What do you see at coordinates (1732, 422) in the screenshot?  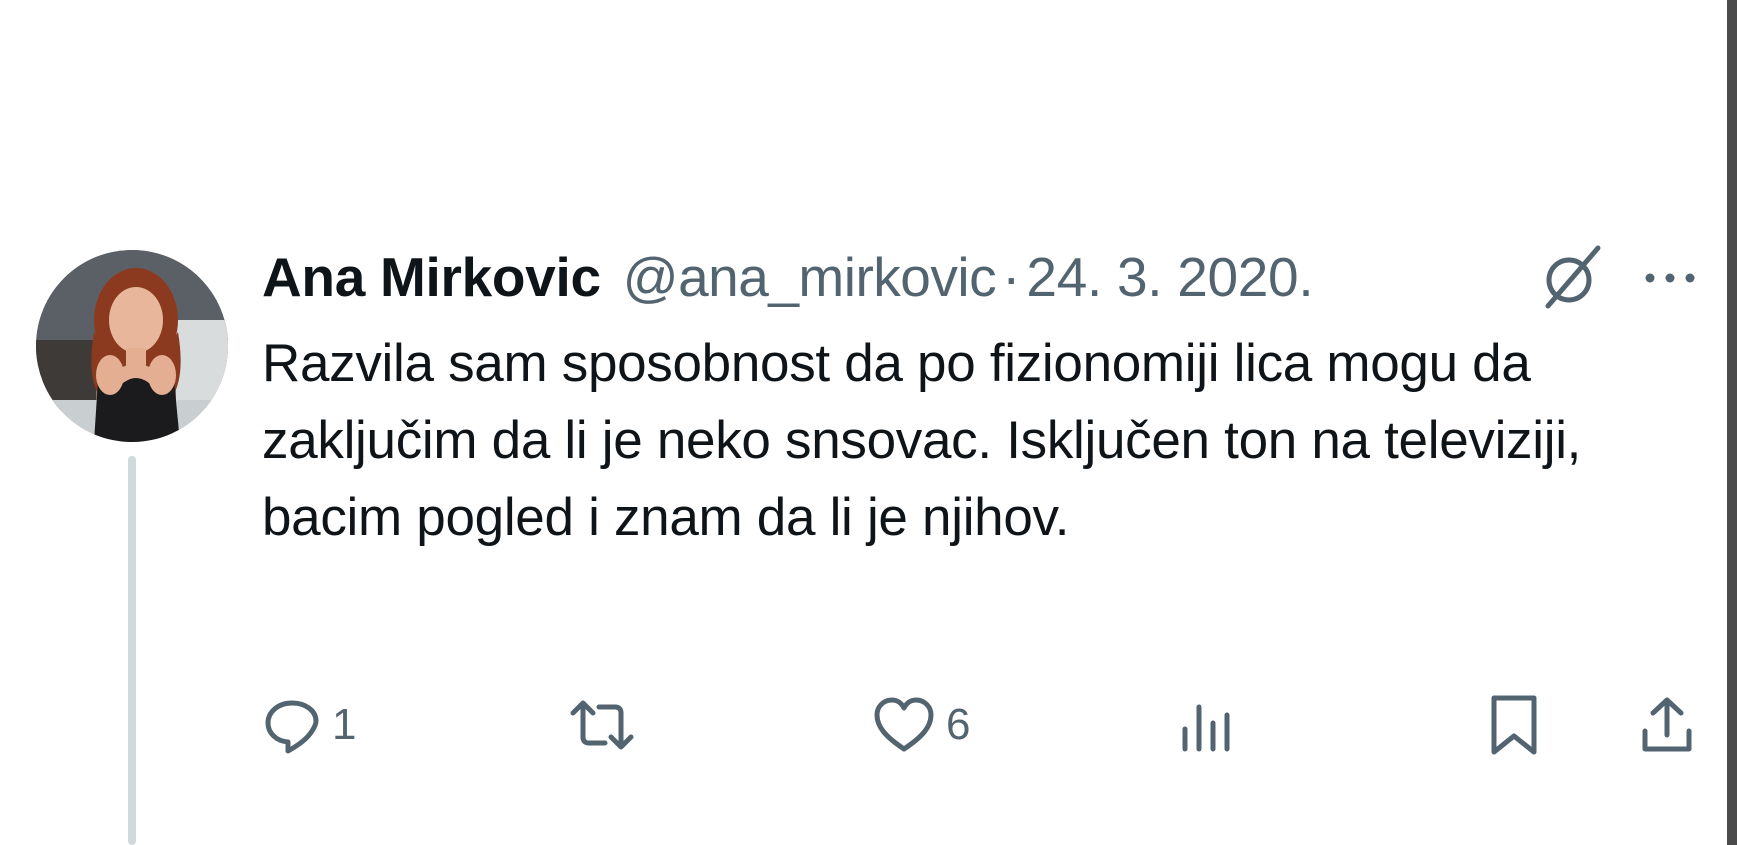 I see `window-edge` at bounding box center [1732, 422].